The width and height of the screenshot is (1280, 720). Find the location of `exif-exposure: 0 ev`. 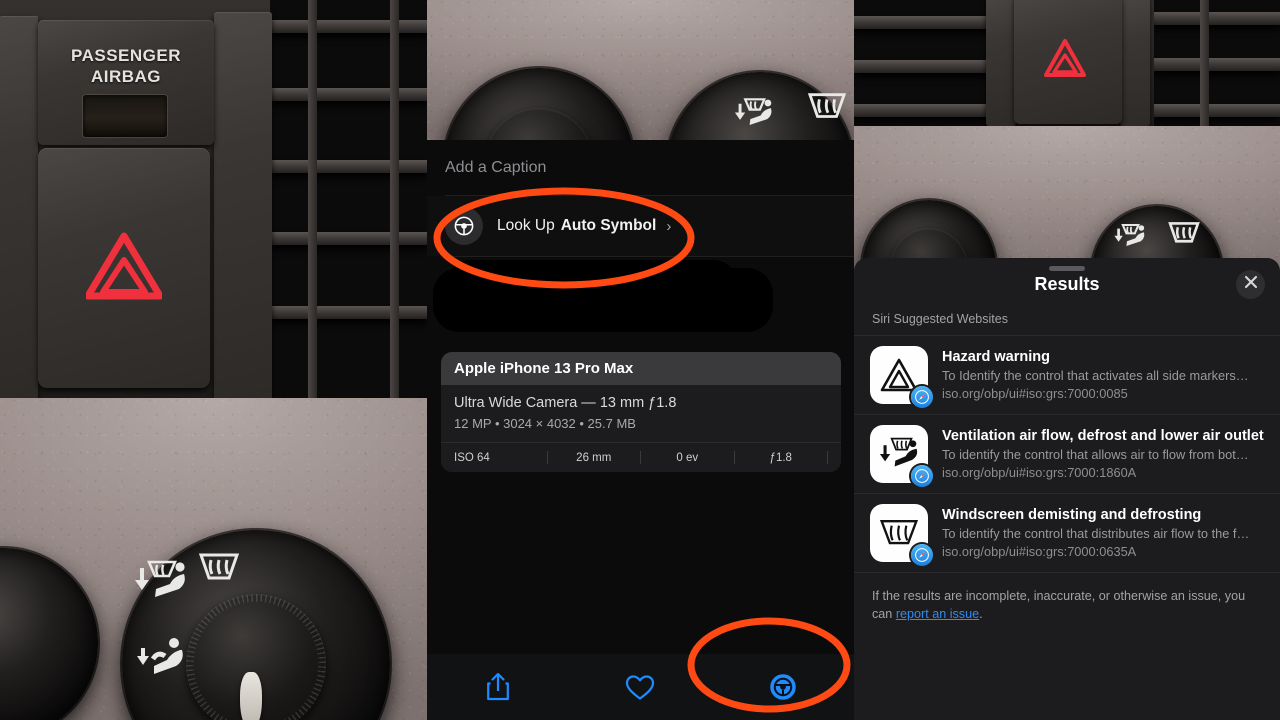

exif-exposure: 0 ev is located at coordinates (687, 457).